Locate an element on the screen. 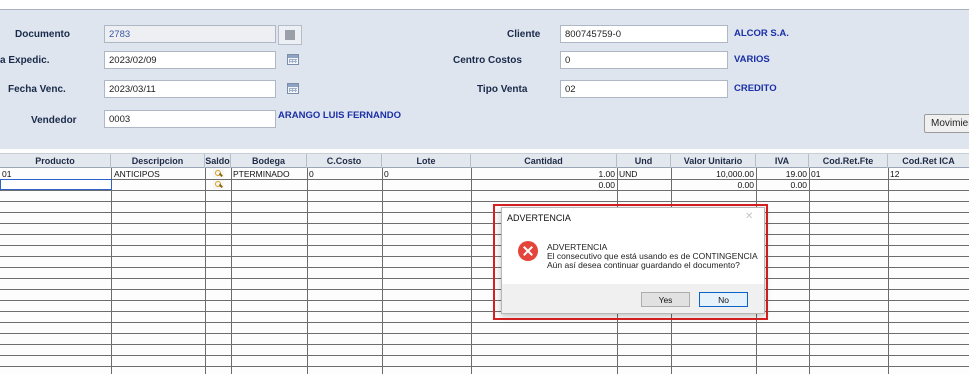 The width and height of the screenshot is (969, 374). row2-cantidad: 0.00 is located at coordinates (544, 185).